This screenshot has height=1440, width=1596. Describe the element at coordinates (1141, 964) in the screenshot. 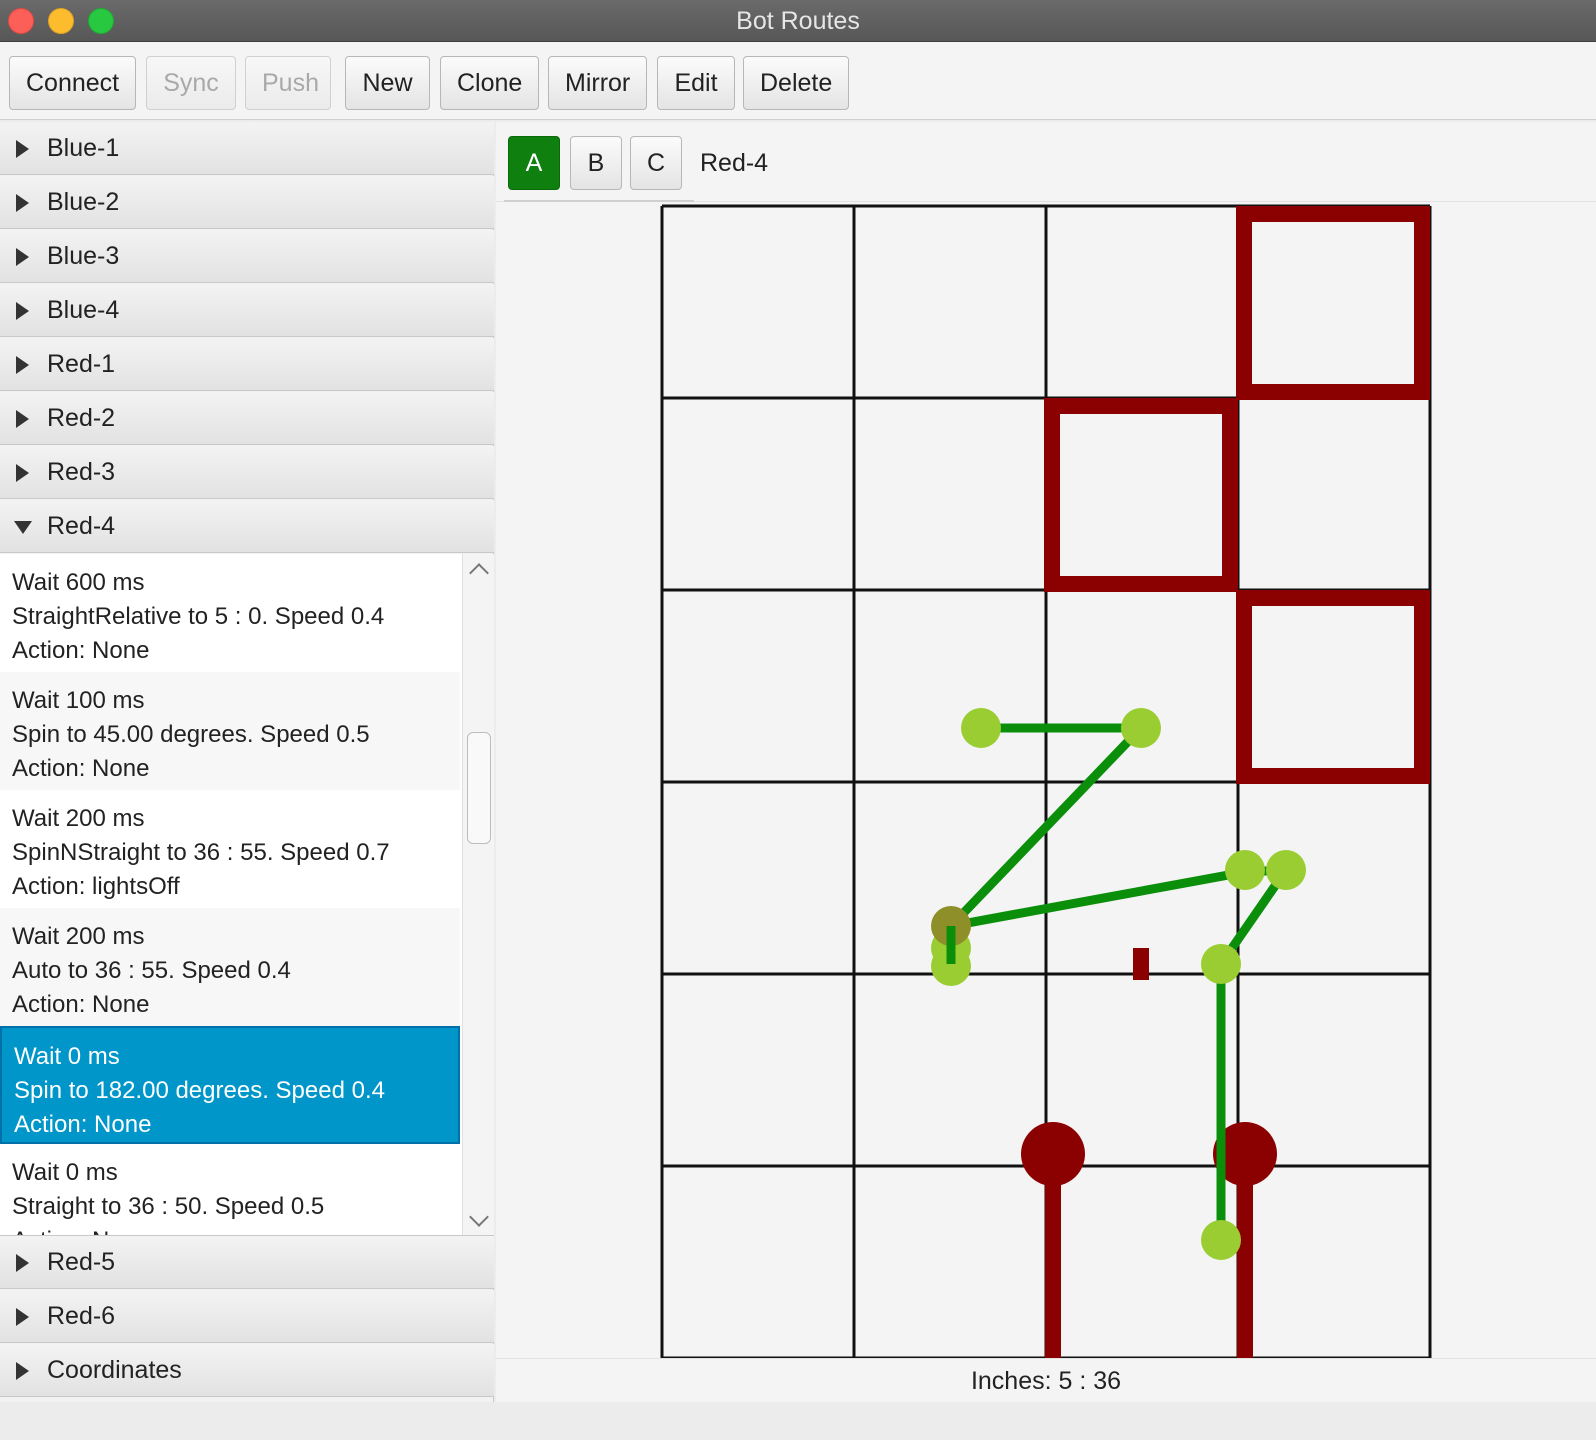

I see `obstacle-marker` at that location.